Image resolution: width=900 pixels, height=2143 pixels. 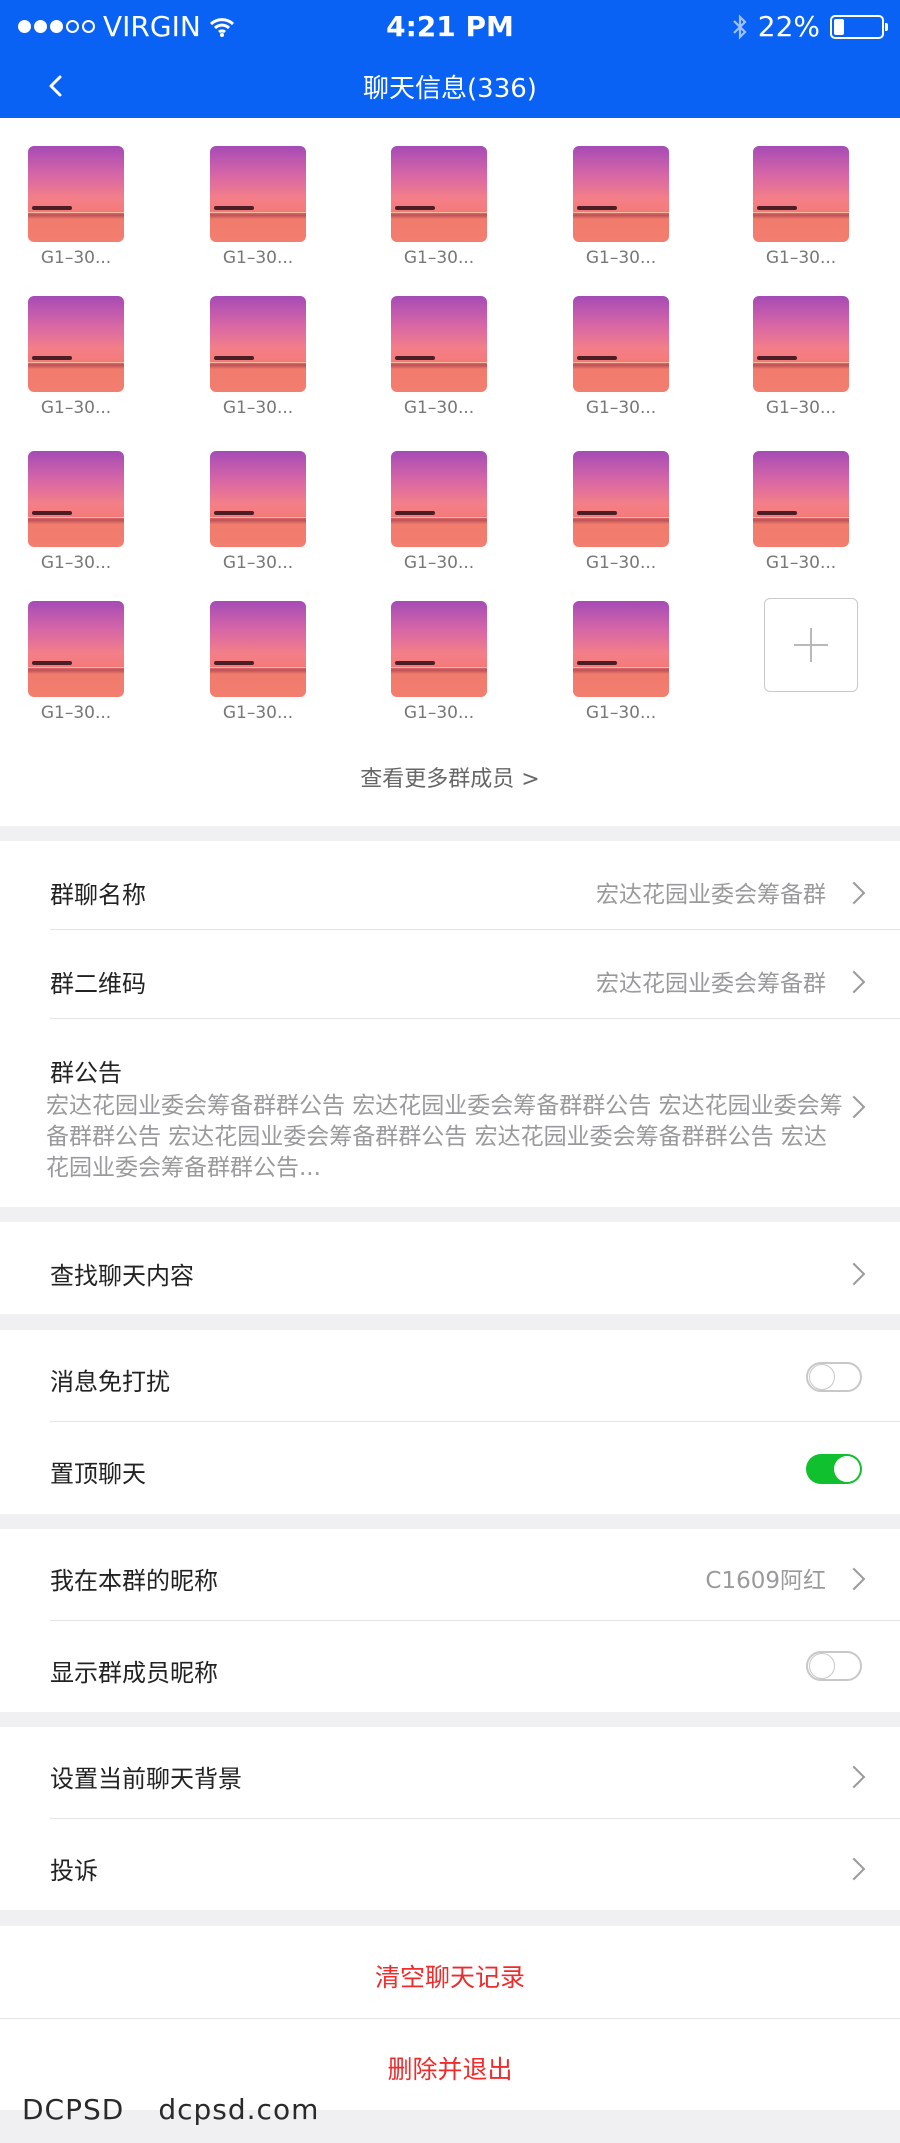 What do you see at coordinates (450, 1772) in the screenshot?
I see `chat-background-row: 设置当前聊天背景` at bounding box center [450, 1772].